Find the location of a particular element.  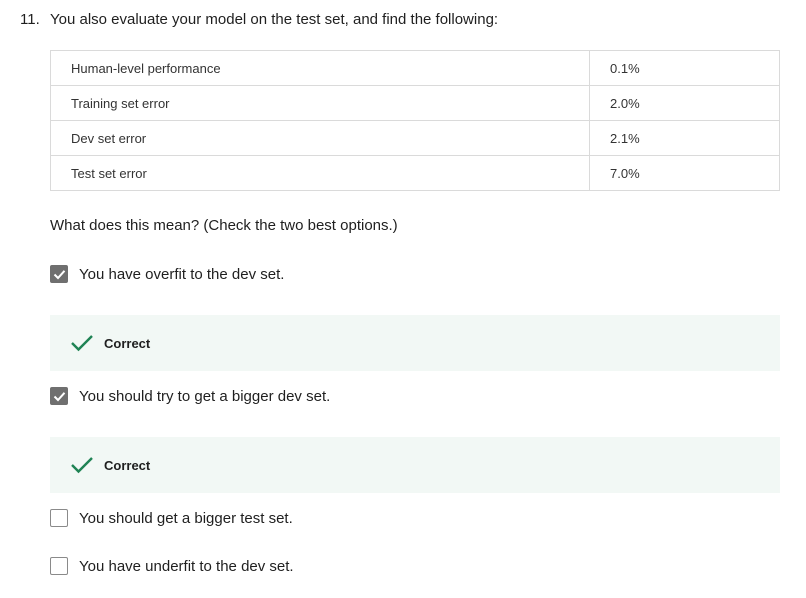

option-label: You have underfit to the dev set. is located at coordinates (186, 566).